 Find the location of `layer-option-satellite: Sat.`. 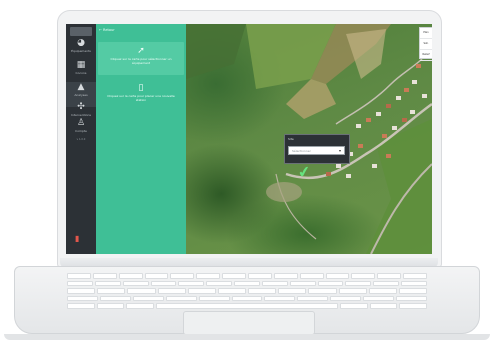

layer-option-satellite: Sat. is located at coordinates (426, 44).